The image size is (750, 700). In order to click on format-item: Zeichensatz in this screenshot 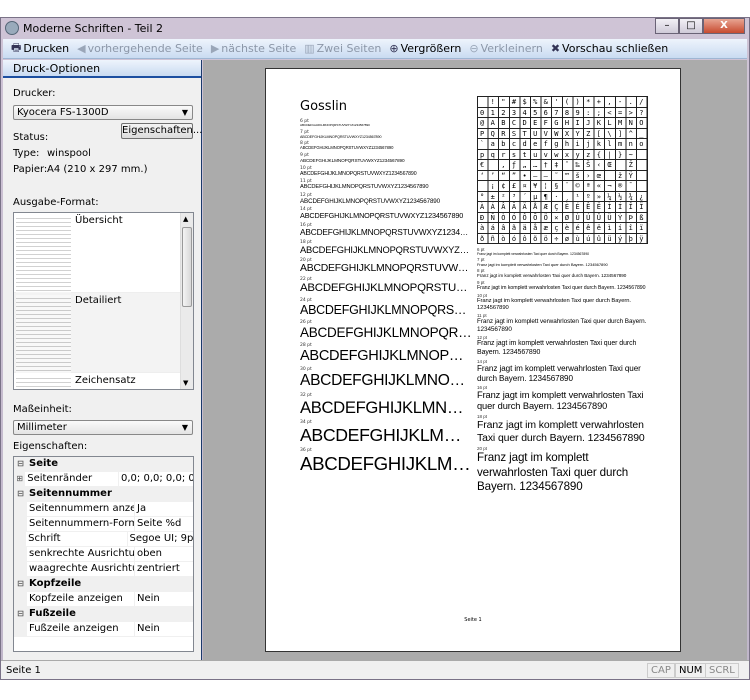, I will do `click(103, 381)`.